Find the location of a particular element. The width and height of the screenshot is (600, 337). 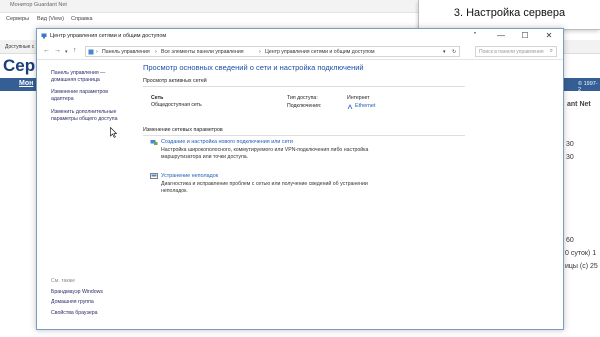

minimize-button: — is located at coordinates (501, 36).